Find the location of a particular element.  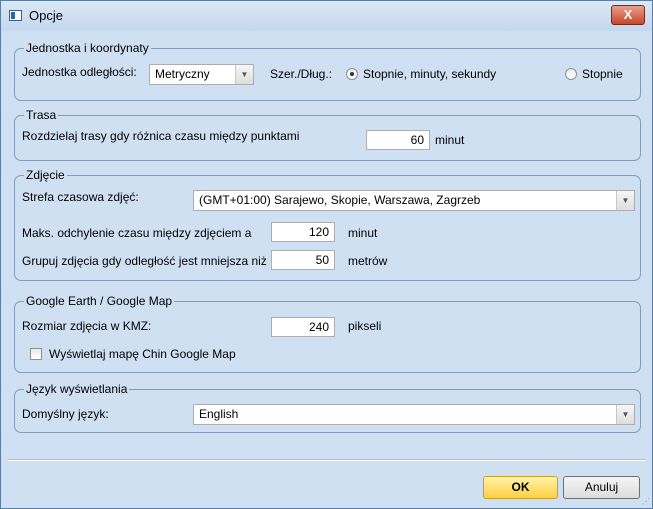

kmz-size-label: Rozmiar zdjęcia w KMZ: is located at coordinates (87, 326).